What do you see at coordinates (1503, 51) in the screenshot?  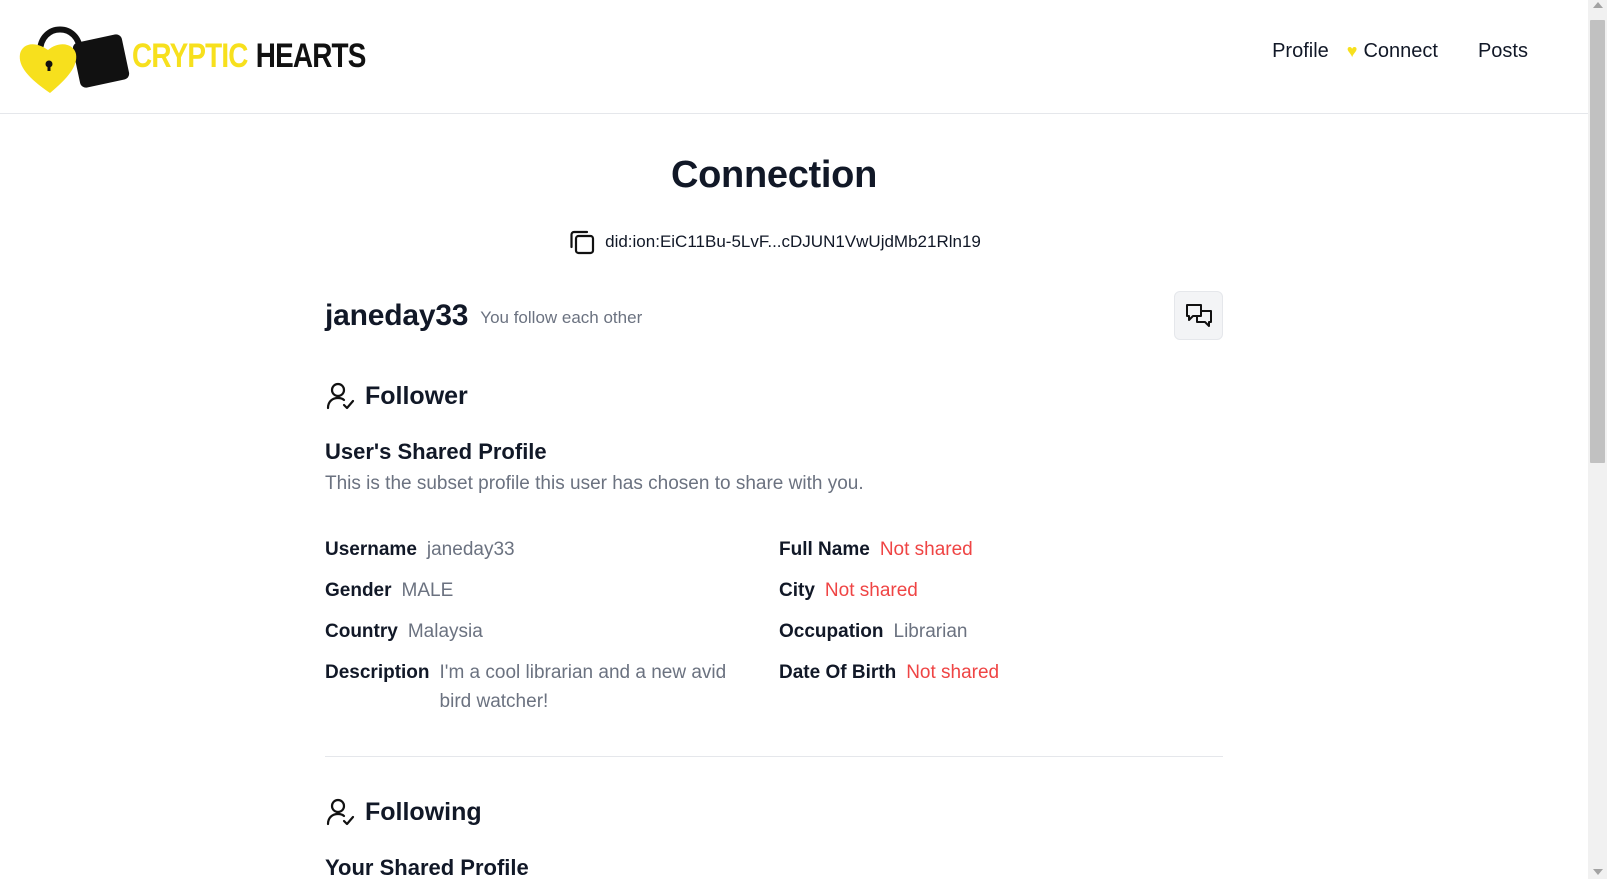 I see `nav-posts-link: Posts` at bounding box center [1503, 51].